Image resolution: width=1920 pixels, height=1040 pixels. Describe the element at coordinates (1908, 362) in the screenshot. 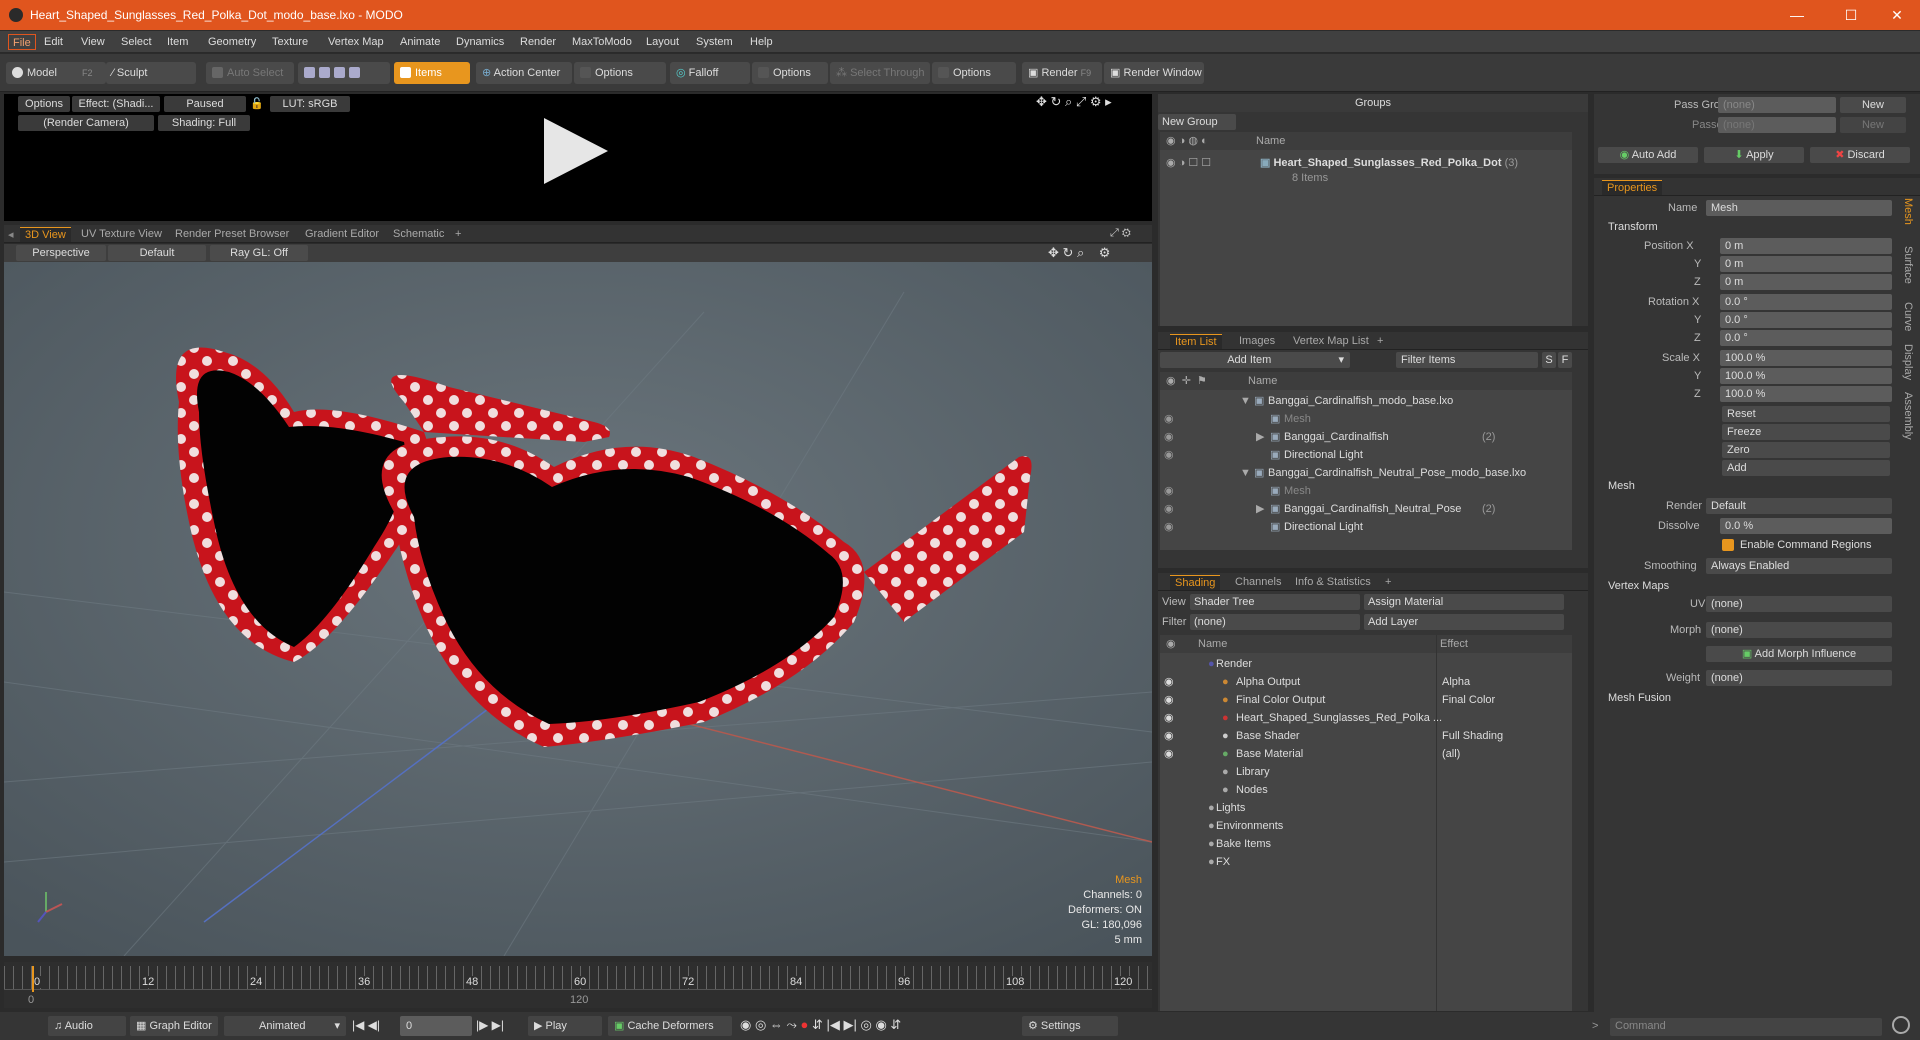

I see `side-tab-display: Display` at that location.